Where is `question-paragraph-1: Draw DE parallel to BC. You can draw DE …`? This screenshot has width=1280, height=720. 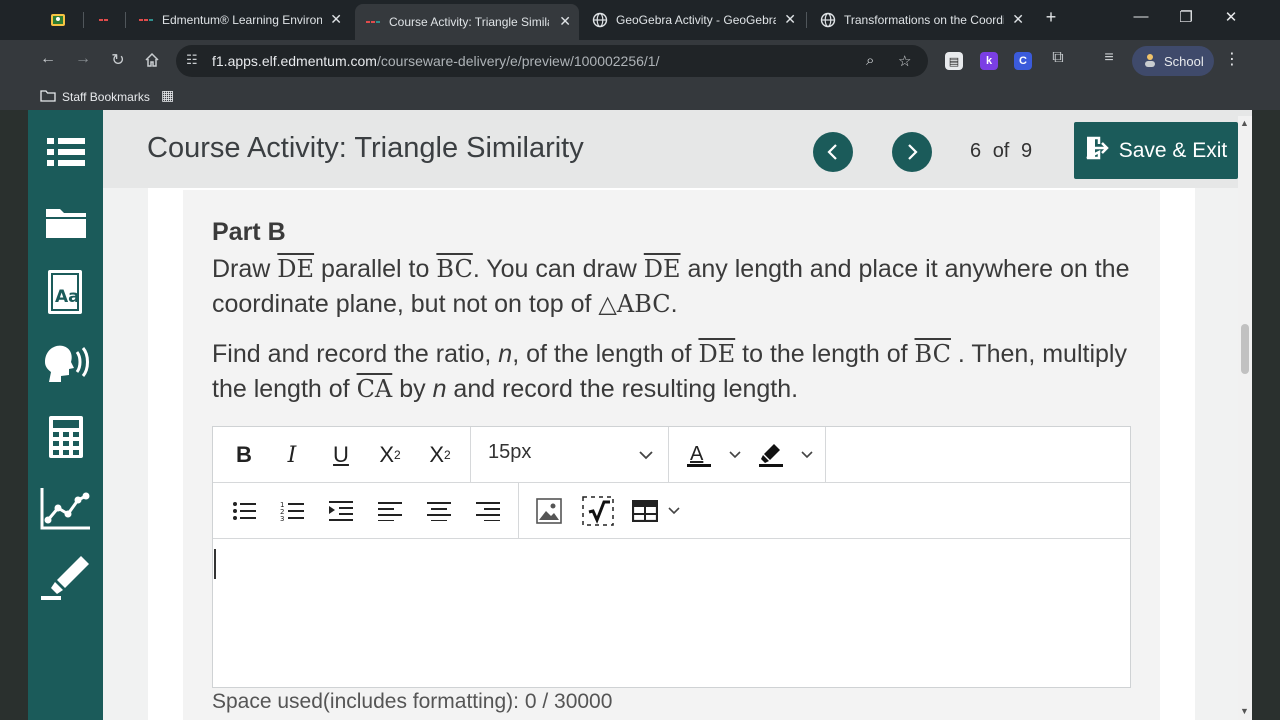 question-paragraph-1: Draw DE parallel to BC. You can draw DE … is located at coordinates (671, 286).